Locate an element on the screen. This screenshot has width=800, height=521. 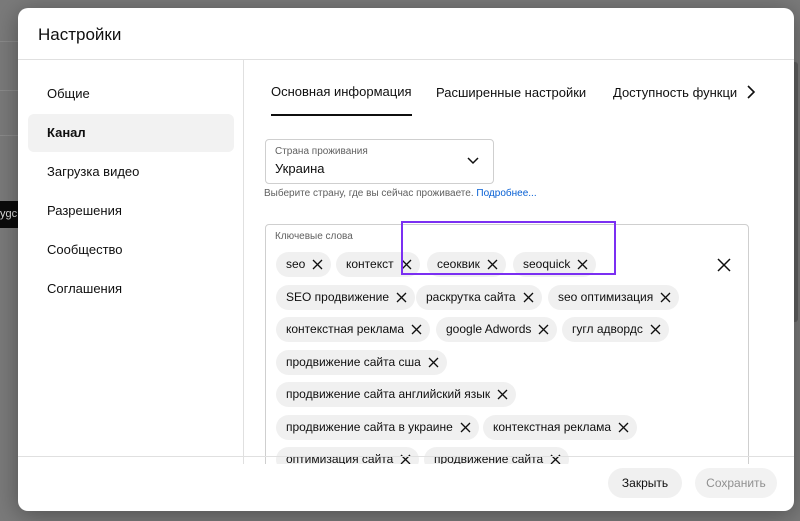
dialog-title: Настройки is located at coordinates (80, 34).